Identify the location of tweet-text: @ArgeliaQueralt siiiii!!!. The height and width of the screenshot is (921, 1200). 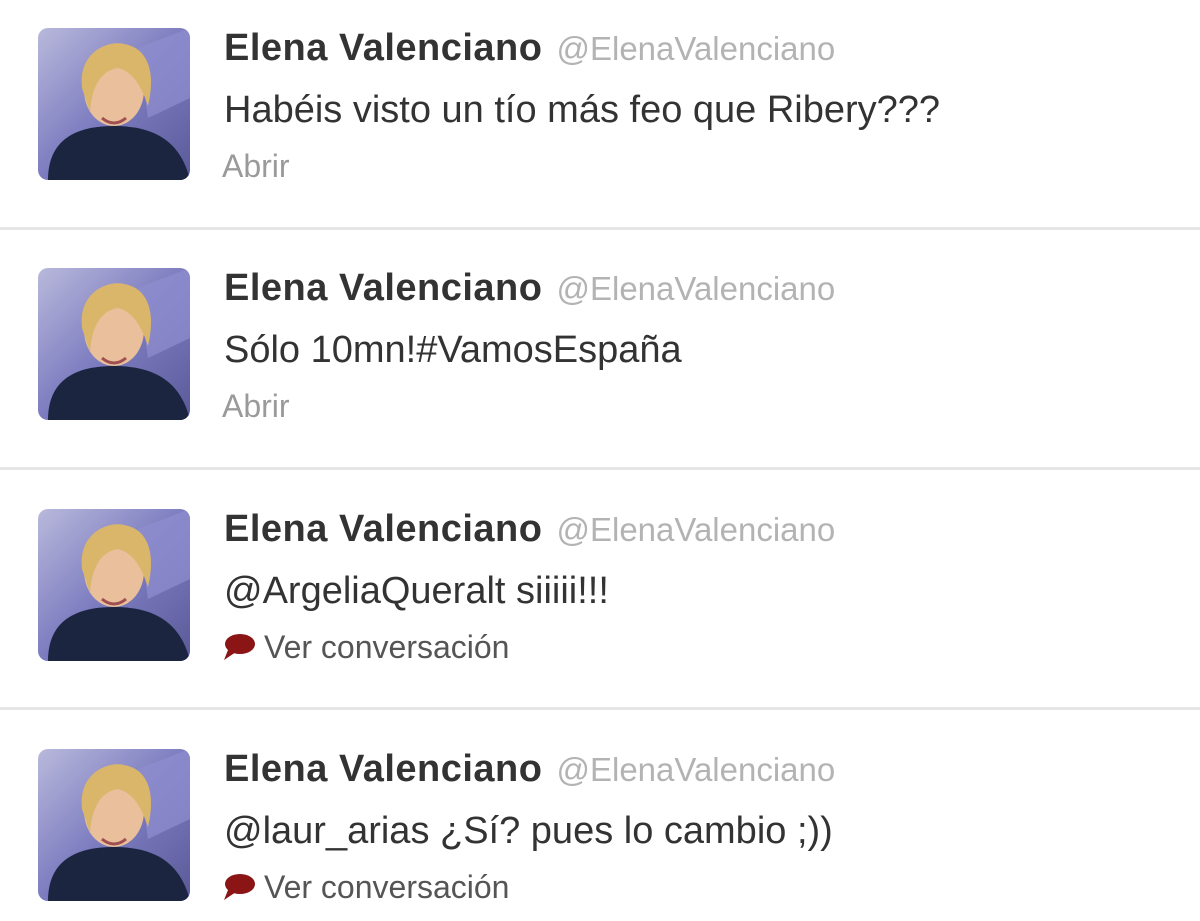
(416, 591).